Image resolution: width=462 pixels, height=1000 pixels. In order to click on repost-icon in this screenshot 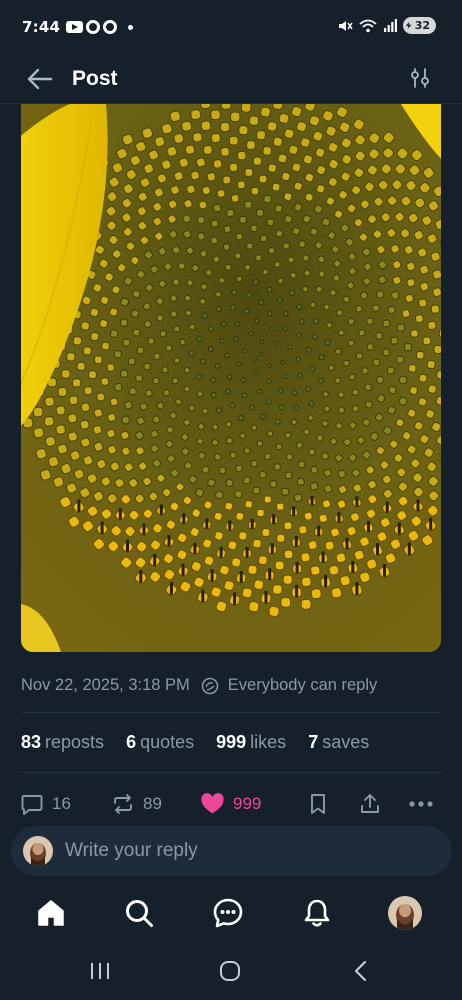, I will do `click(123, 804)`.